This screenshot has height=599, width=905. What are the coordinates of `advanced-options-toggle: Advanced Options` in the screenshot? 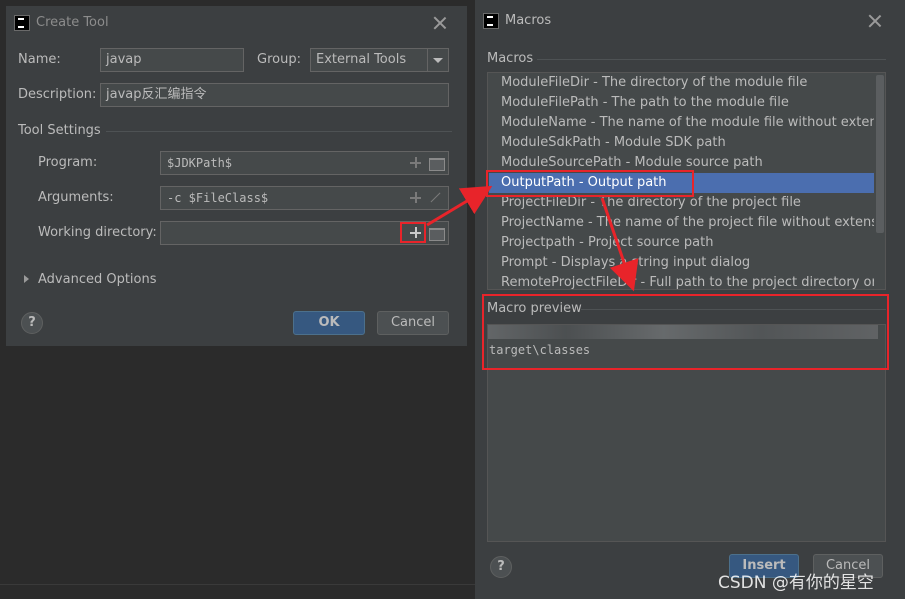 It's located at (97, 279).